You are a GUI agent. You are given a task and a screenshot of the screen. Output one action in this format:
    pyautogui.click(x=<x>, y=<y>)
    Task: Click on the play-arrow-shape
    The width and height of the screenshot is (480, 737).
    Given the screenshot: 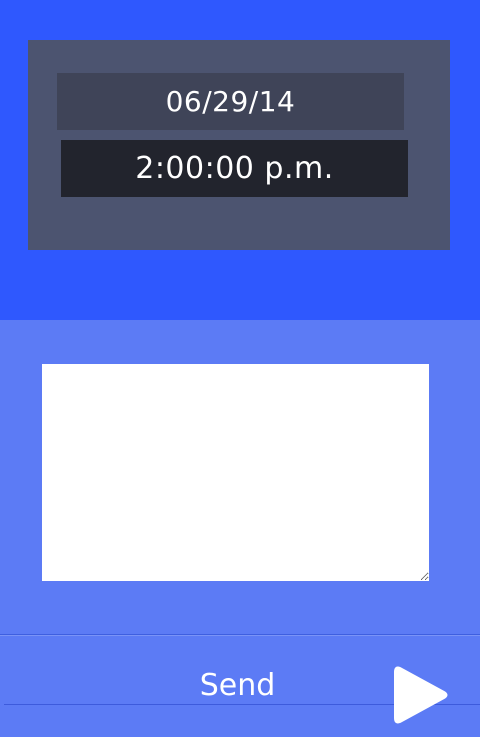 What is the action you would take?
    pyautogui.click(x=421, y=695)
    